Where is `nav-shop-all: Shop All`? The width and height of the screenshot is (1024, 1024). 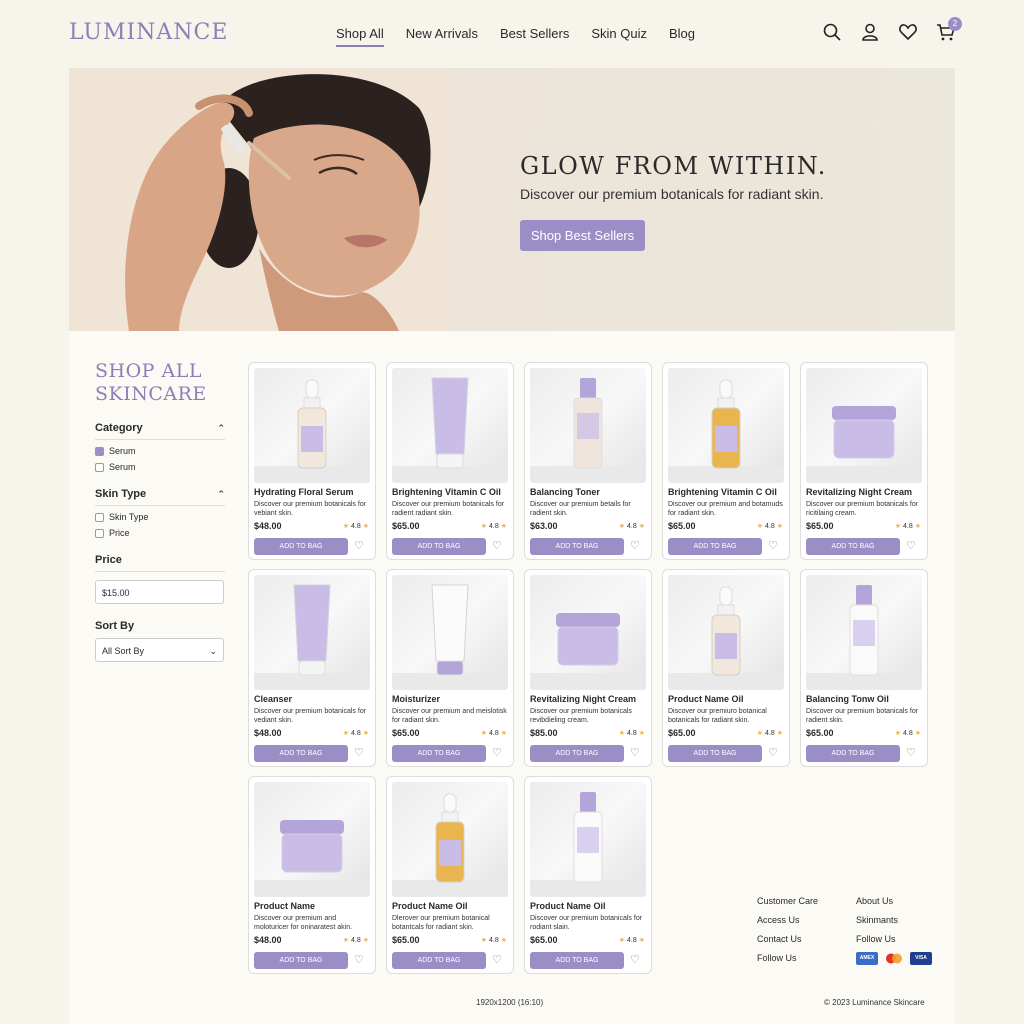
nav-shop-all: Shop All is located at coordinates (360, 36).